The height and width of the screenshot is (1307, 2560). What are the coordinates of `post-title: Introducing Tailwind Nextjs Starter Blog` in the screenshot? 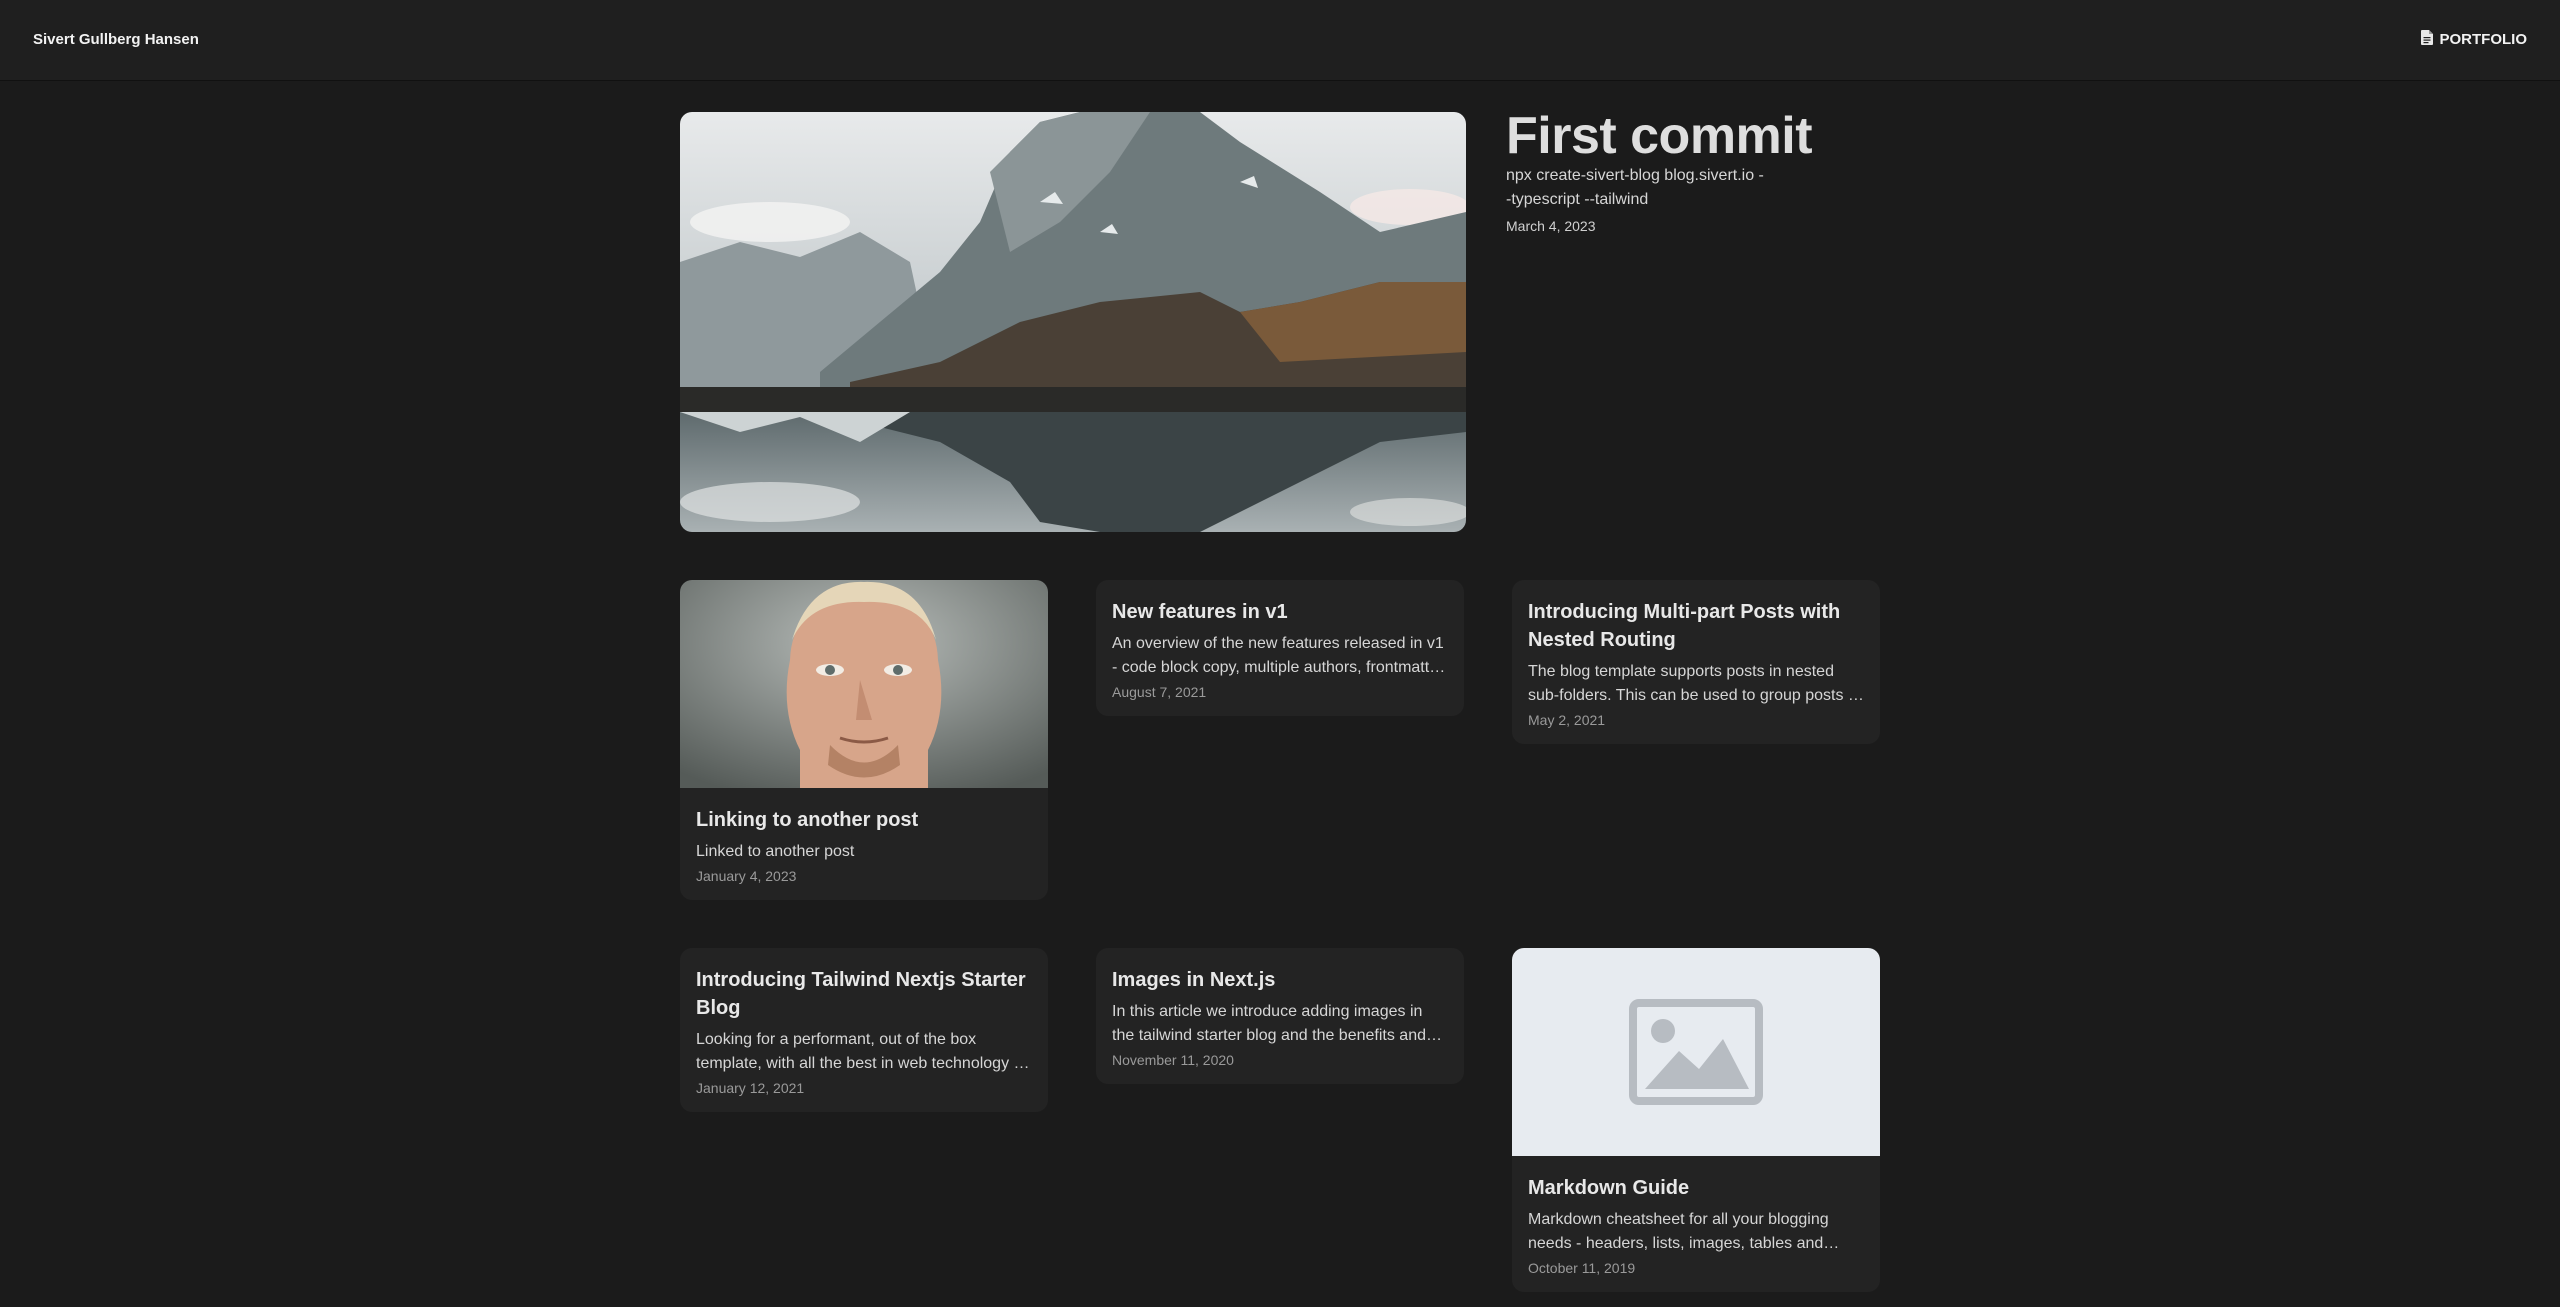 It's located at (864, 994).